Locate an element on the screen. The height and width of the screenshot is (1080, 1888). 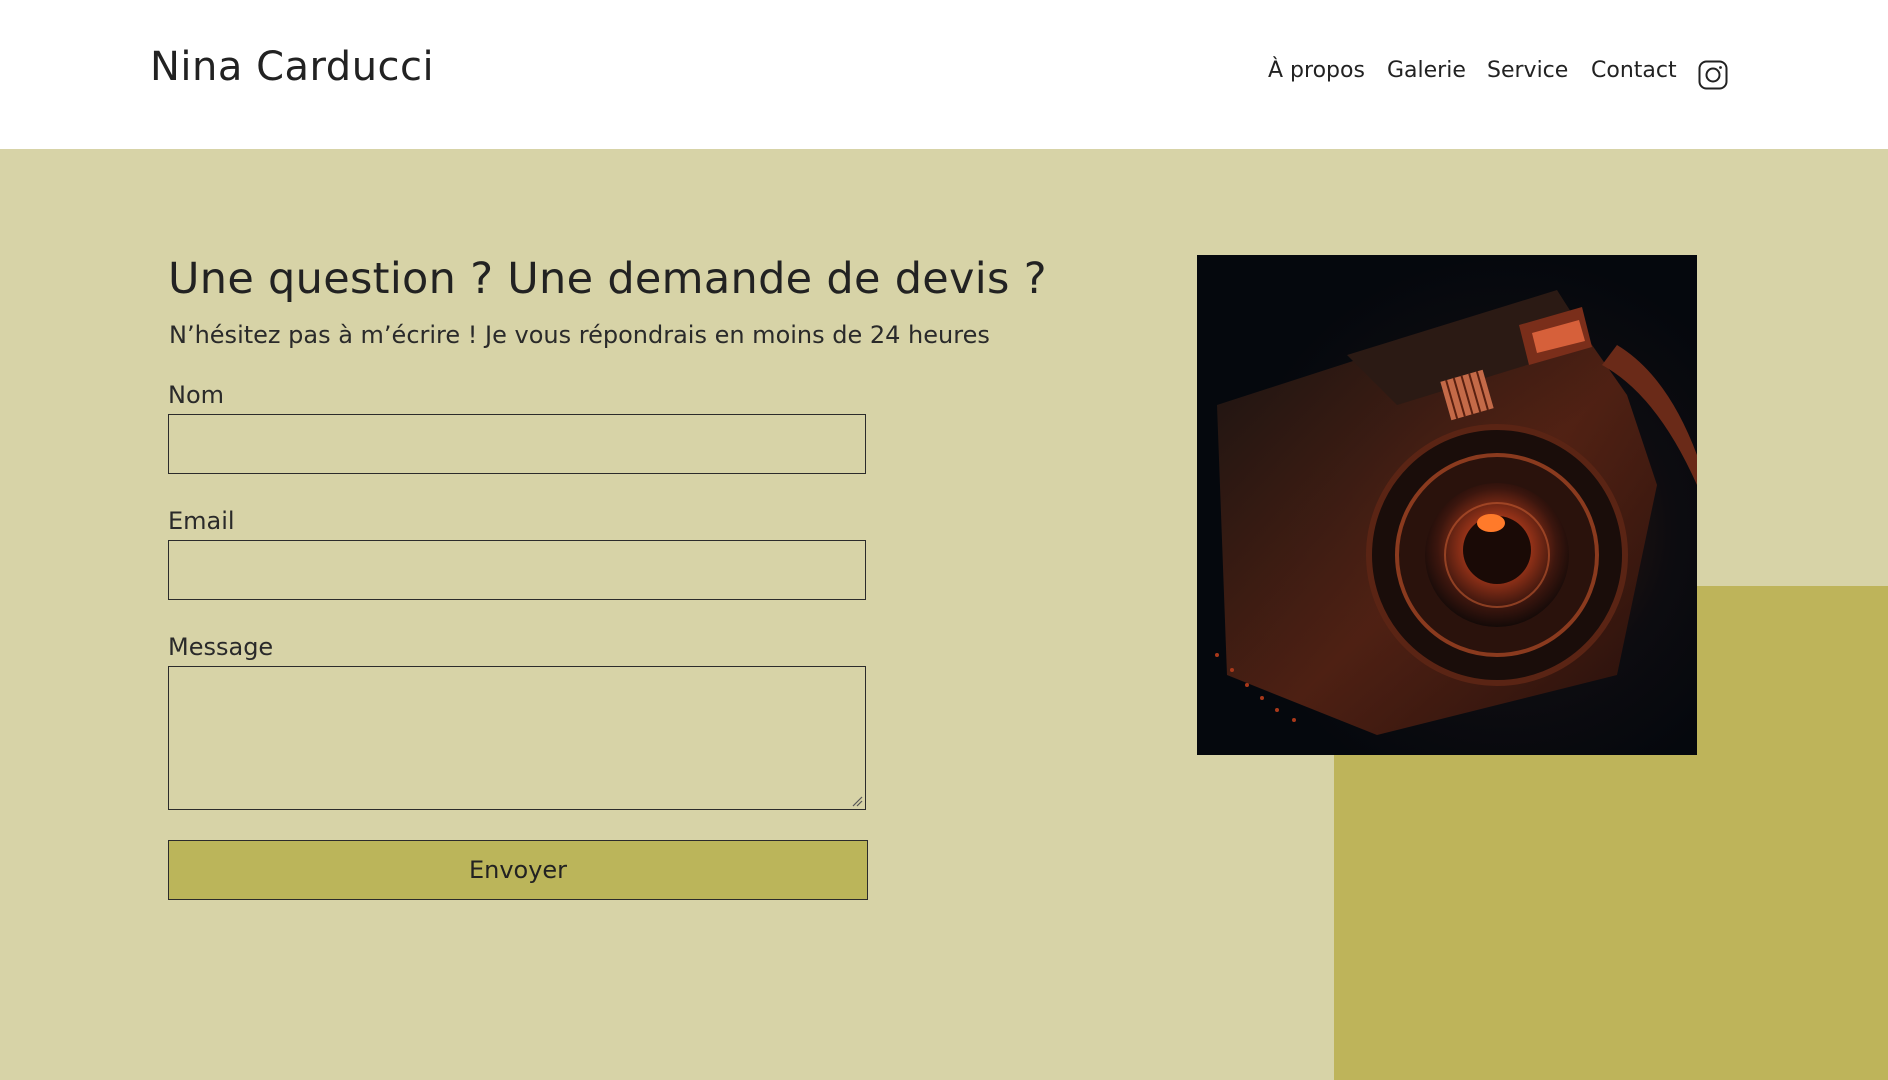
camera-illustration is located at coordinates (1447, 505).